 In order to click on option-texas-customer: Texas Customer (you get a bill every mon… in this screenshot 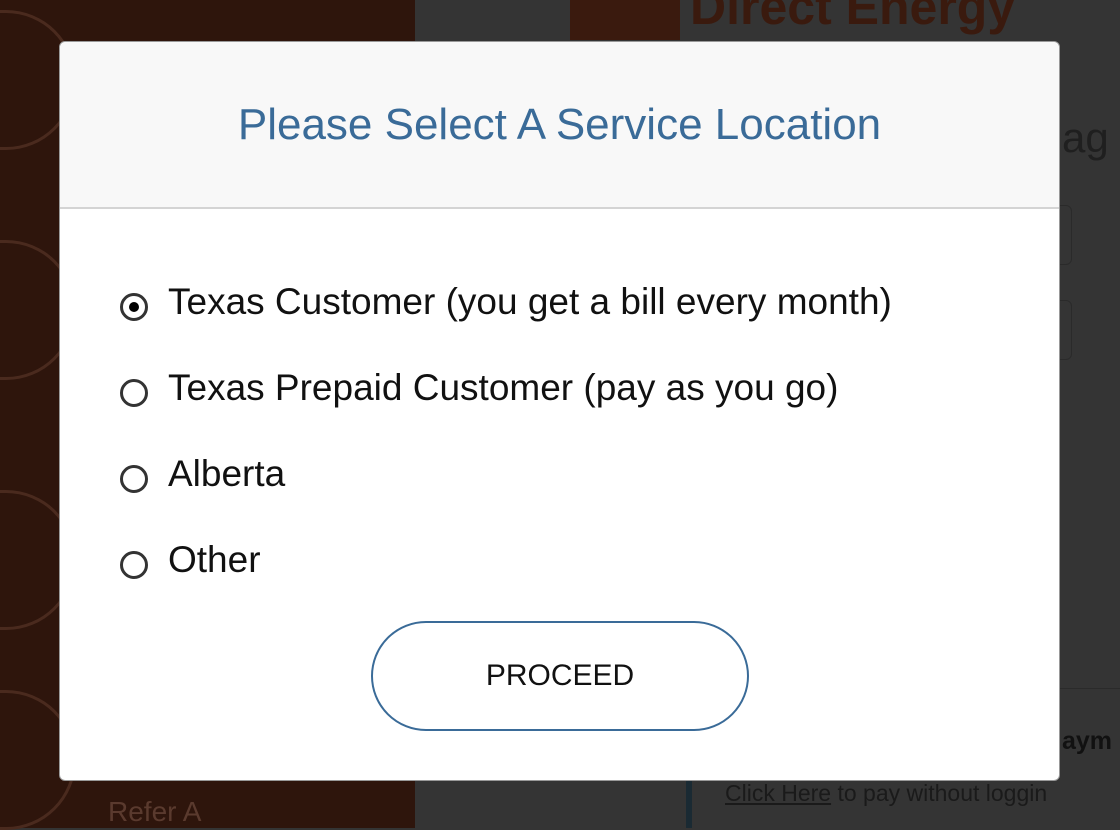, I will do `click(589, 304)`.